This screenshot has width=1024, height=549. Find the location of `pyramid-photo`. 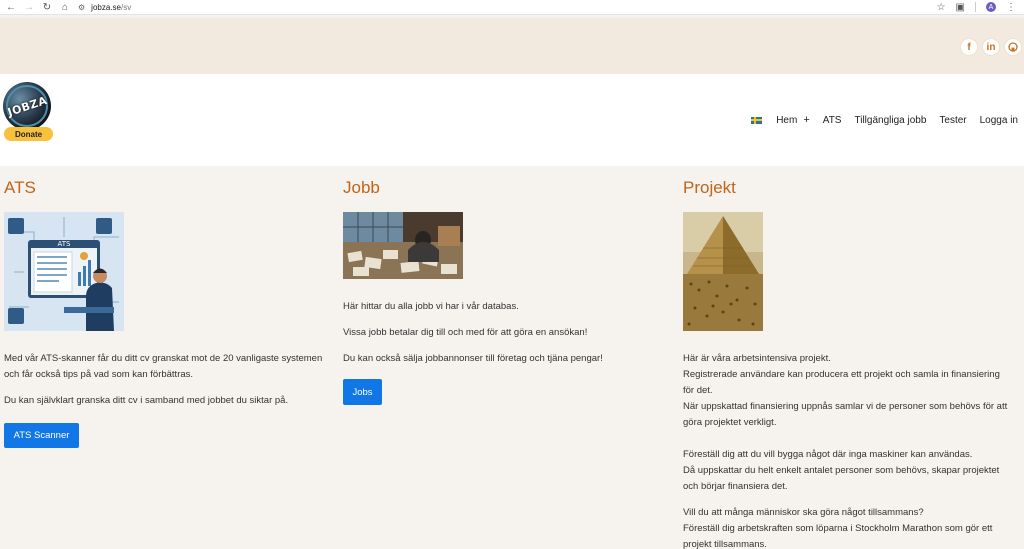

pyramid-photo is located at coordinates (723, 271).